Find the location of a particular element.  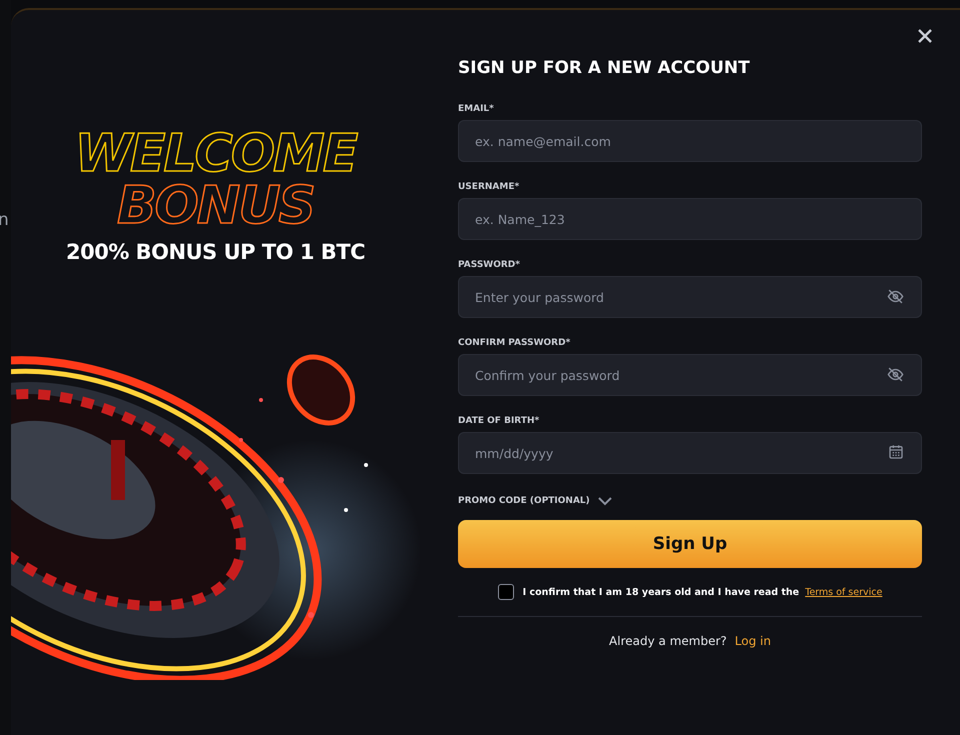

field-label: CONFIRM PASSWORD* is located at coordinates (515, 343).